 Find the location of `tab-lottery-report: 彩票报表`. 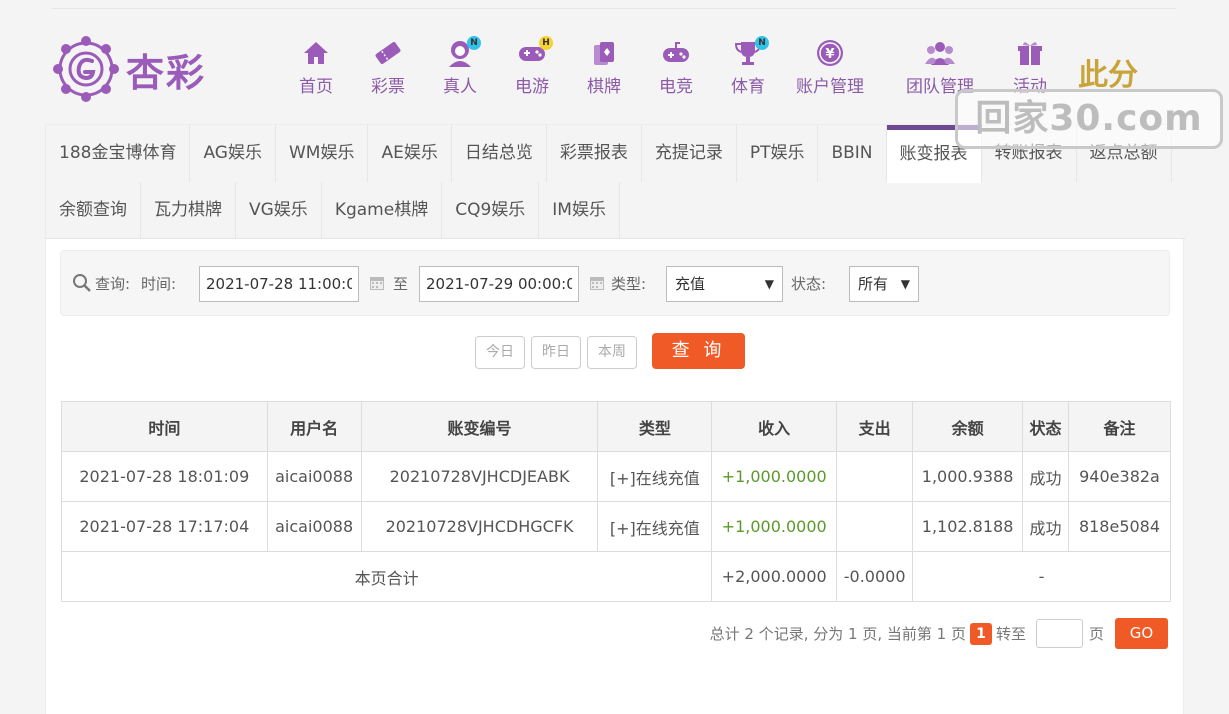

tab-lottery-report: 彩票报表 is located at coordinates (594, 153).